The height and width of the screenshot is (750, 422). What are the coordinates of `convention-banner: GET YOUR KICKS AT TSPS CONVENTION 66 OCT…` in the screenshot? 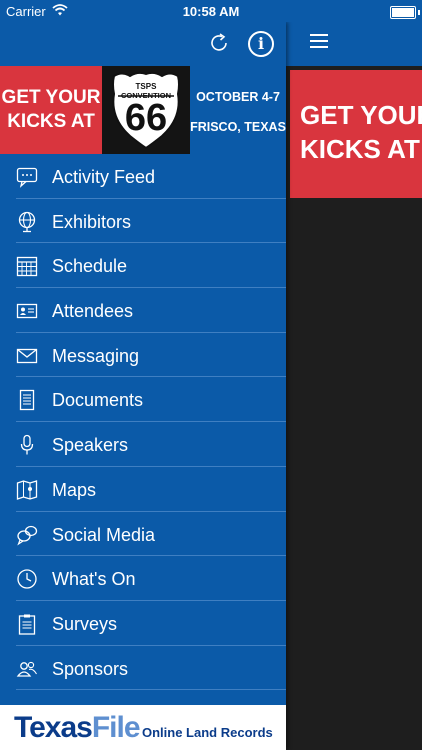 It's located at (143, 110).